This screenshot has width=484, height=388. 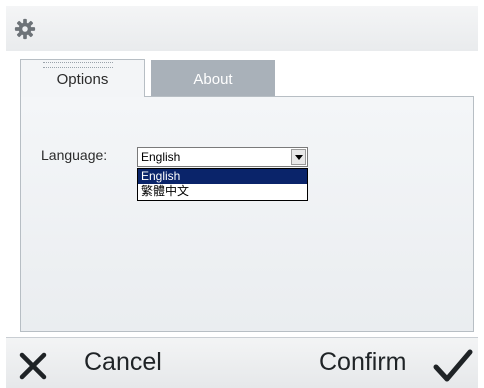 I want to click on language-dropdown-list: English 繁體中文, so click(x=222, y=184).